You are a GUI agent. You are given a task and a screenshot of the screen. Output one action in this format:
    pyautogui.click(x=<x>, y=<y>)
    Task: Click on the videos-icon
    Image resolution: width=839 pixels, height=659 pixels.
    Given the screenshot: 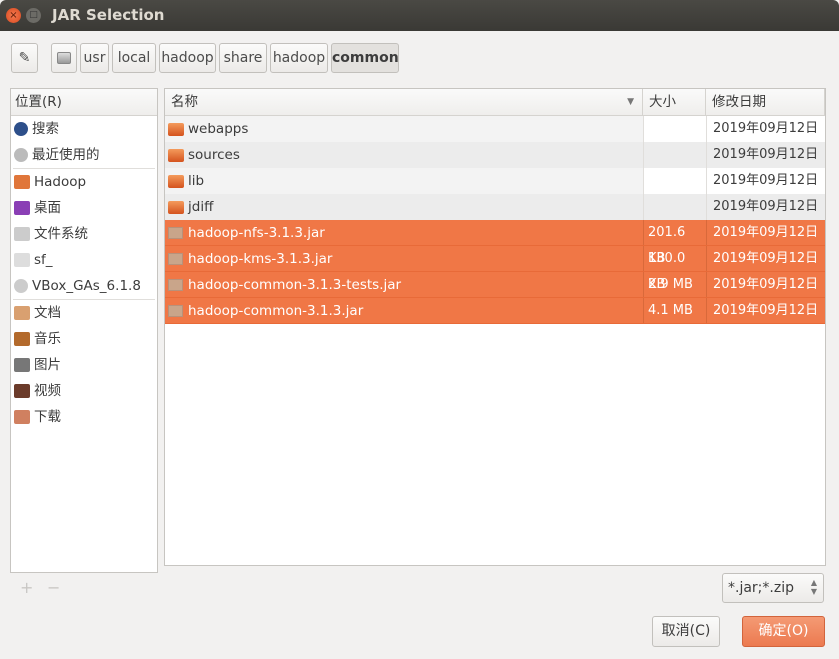 What is the action you would take?
    pyautogui.click(x=22, y=391)
    